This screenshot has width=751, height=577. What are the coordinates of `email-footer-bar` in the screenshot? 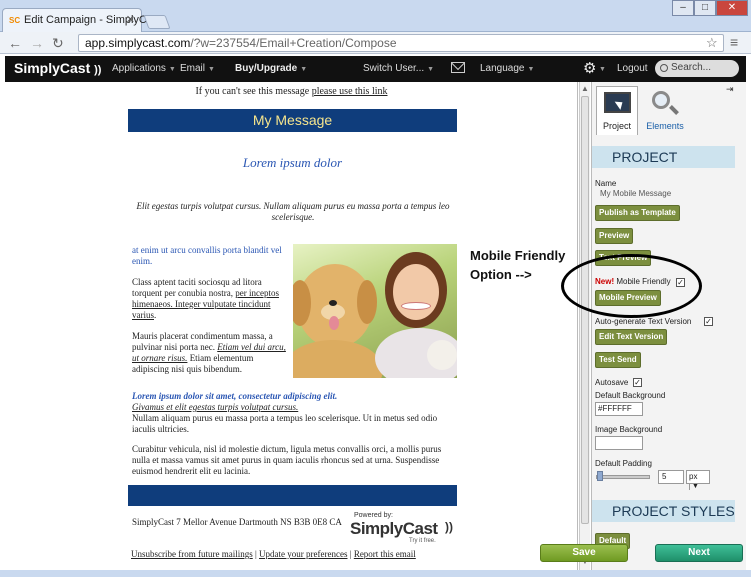 It's located at (292, 495).